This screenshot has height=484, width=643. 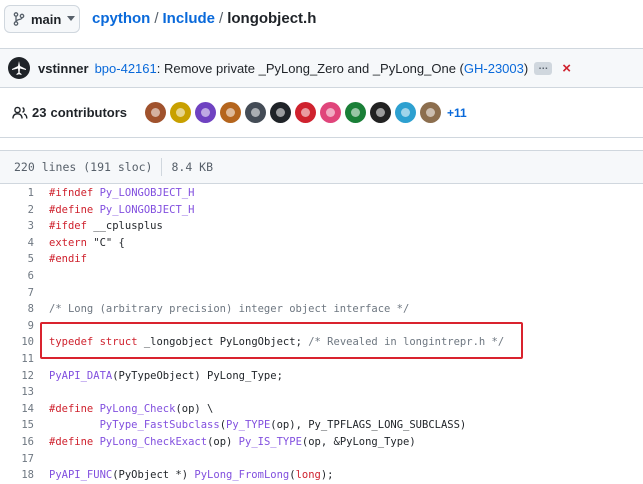 I want to click on commit-author-link: vstinner, so click(x=63, y=68).